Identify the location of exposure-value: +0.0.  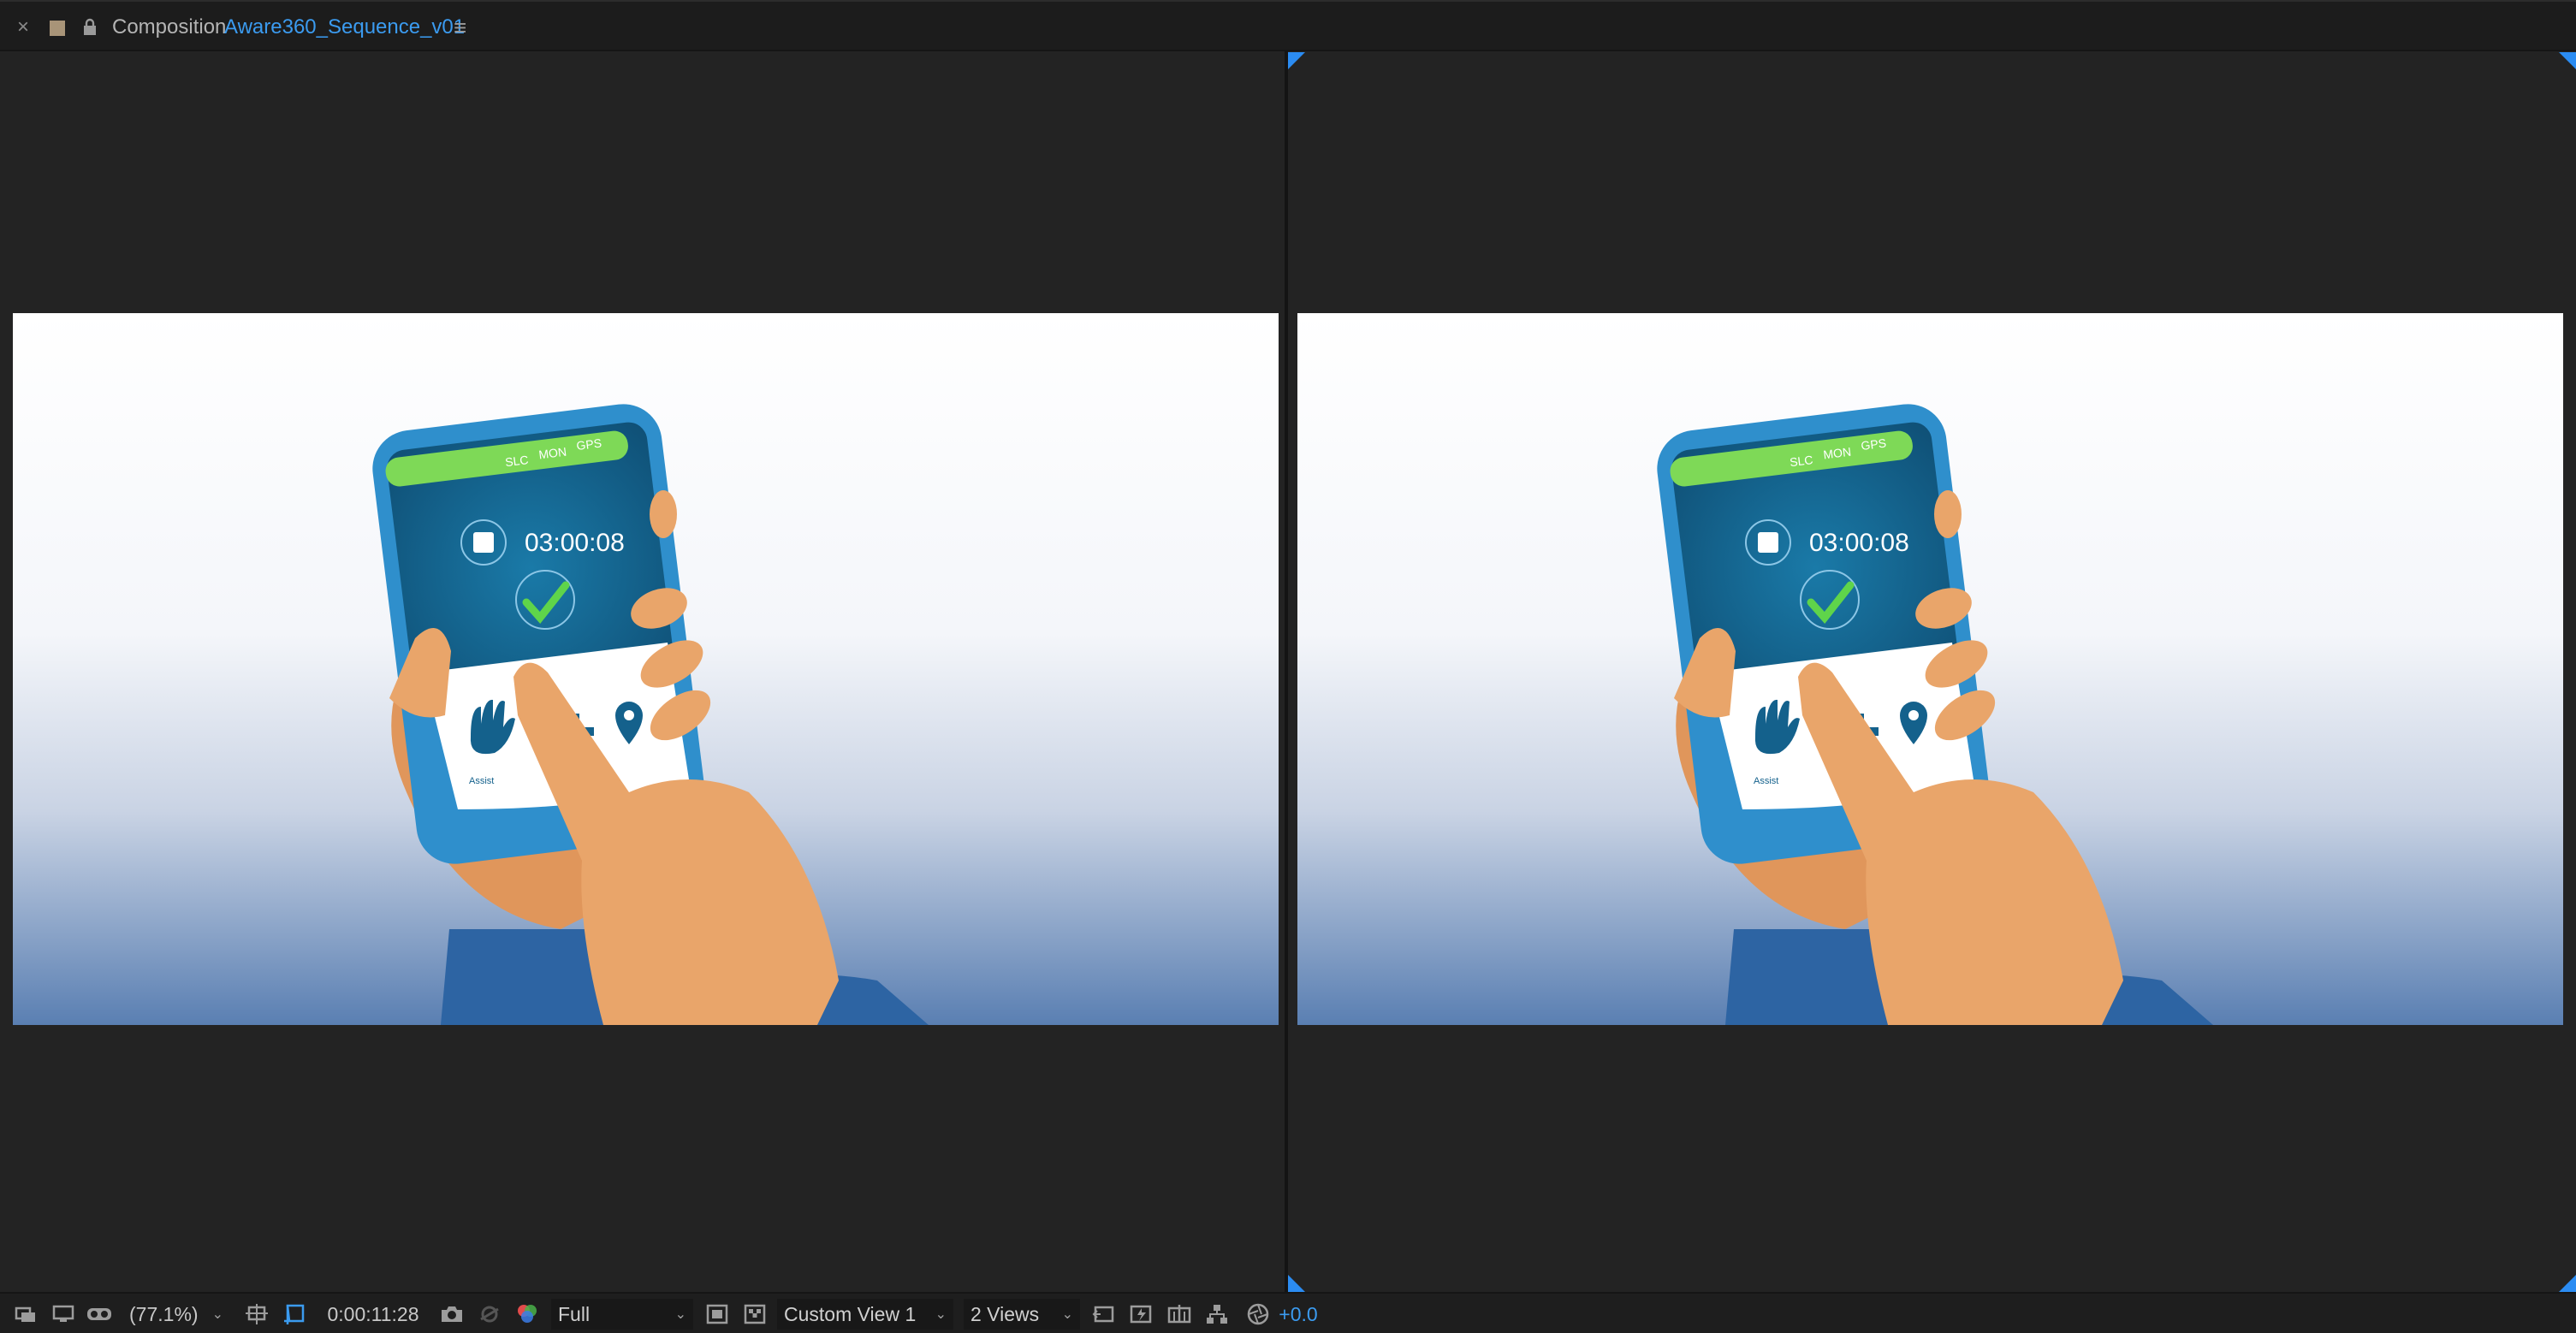
(1298, 1313).